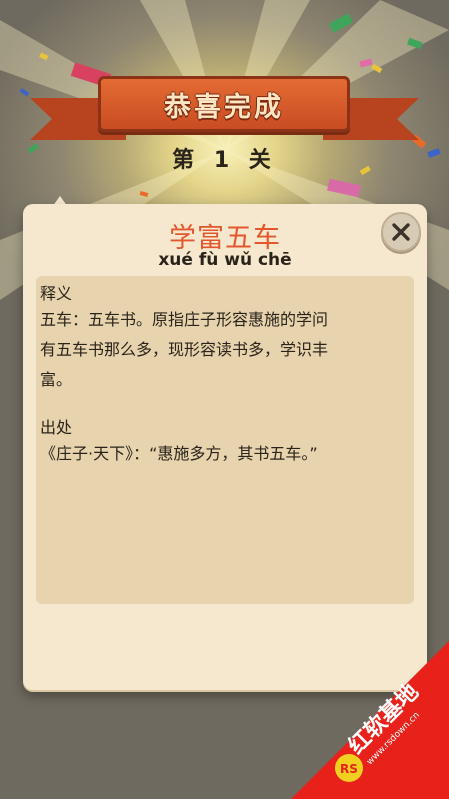 The height and width of the screenshot is (799, 449). I want to click on svg-text: RS, so click(349, 769).